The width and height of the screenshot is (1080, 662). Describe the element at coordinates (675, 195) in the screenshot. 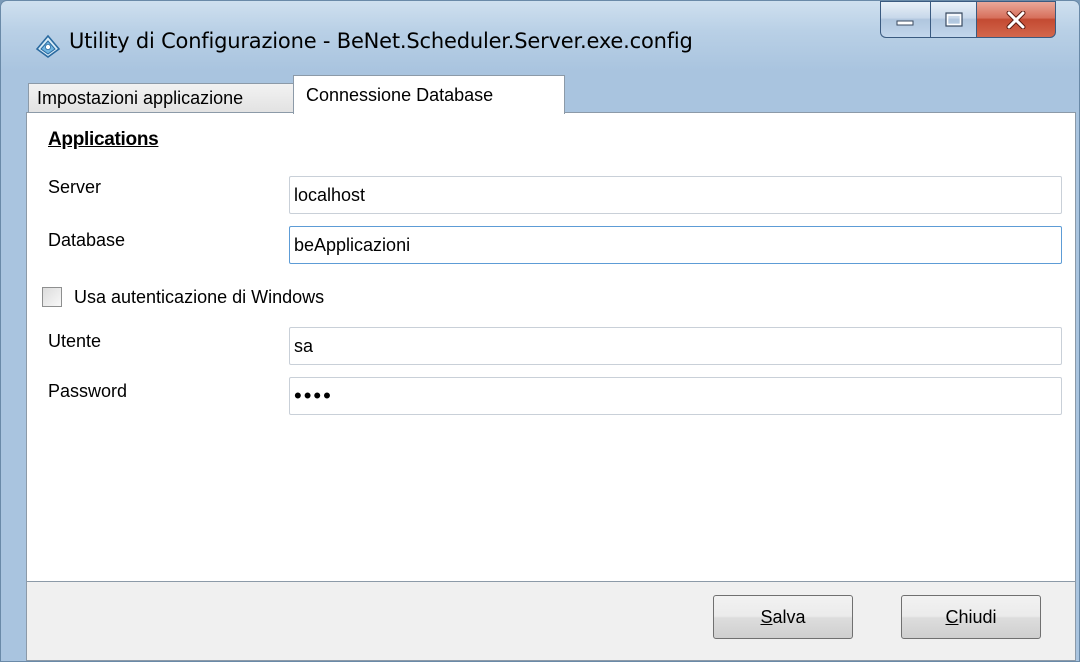

I see `server-input` at that location.